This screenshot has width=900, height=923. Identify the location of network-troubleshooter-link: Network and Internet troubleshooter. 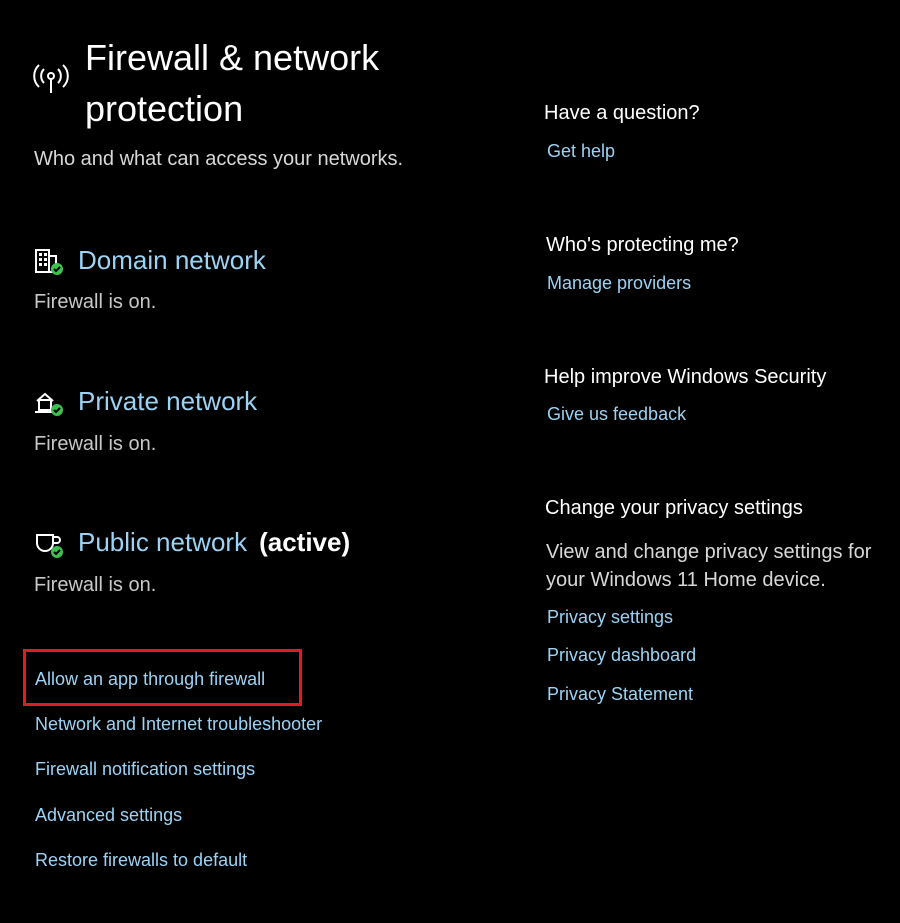
(178, 724).